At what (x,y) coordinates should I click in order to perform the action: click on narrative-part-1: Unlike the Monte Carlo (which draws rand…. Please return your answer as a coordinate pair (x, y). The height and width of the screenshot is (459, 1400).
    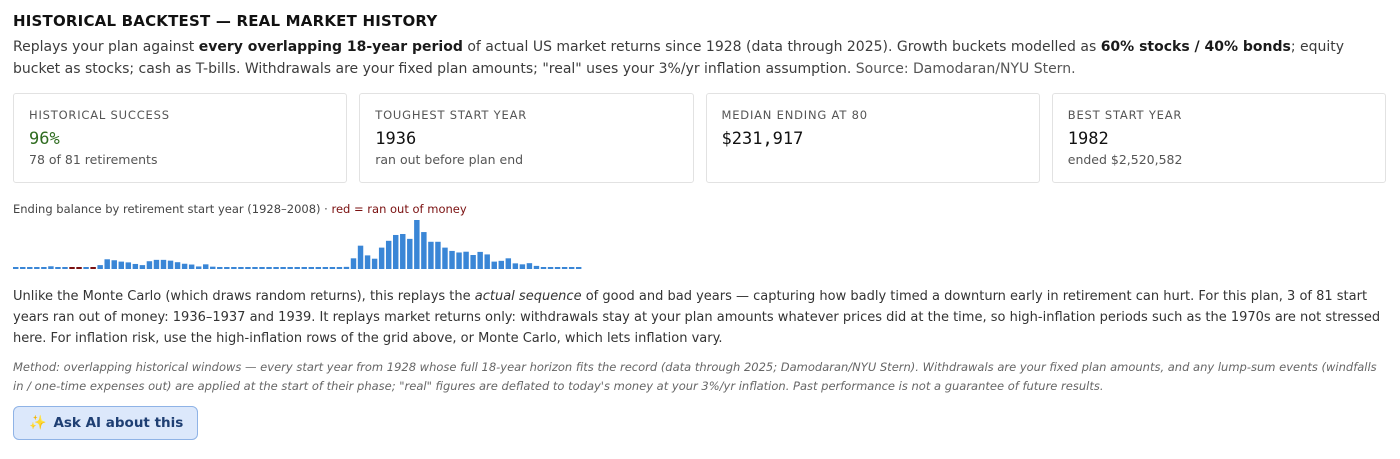
    Looking at the image, I should click on (244, 296).